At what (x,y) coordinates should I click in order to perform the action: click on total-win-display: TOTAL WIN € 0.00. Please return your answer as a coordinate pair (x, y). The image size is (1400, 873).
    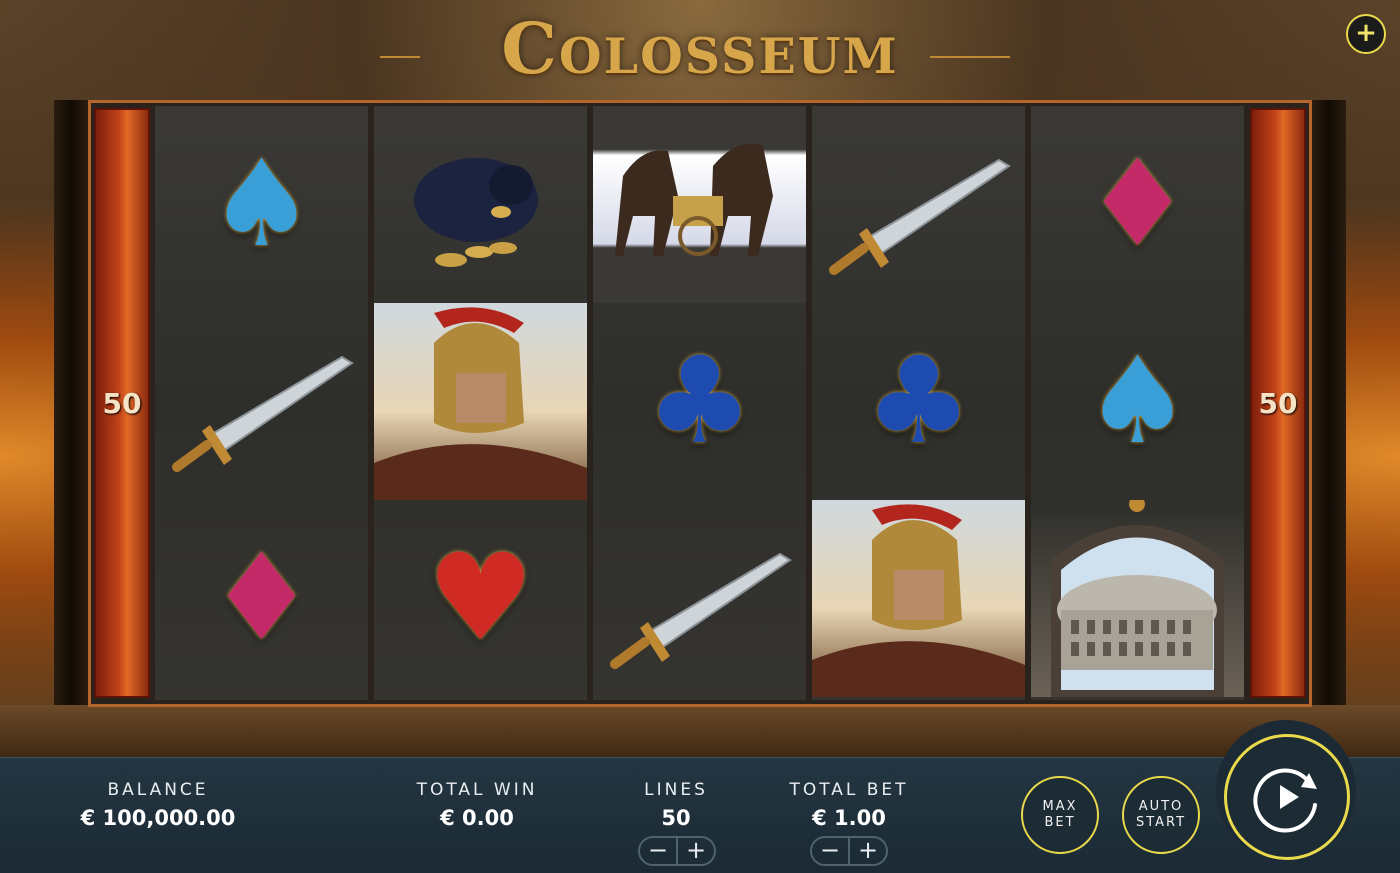
    Looking at the image, I should click on (477, 805).